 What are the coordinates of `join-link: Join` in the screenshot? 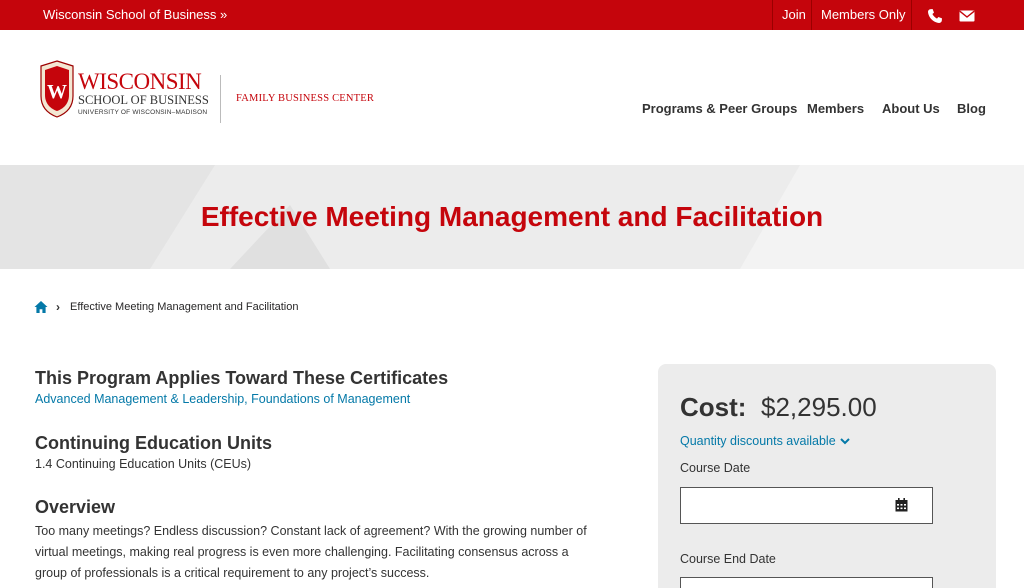 It's located at (794, 15).